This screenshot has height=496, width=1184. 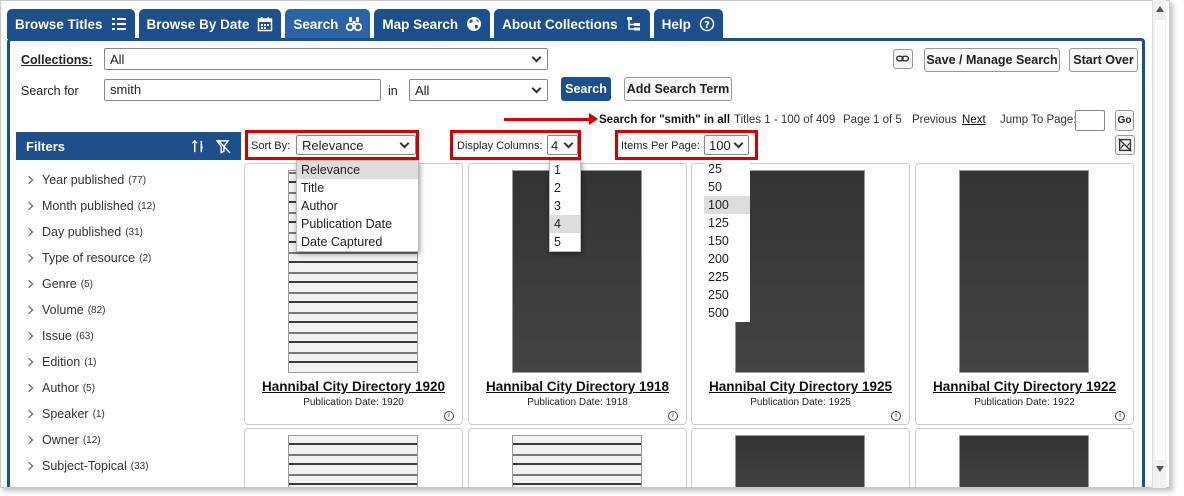 I want to click on tab-browse-by-date: Browse By Date, so click(x=210, y=24).